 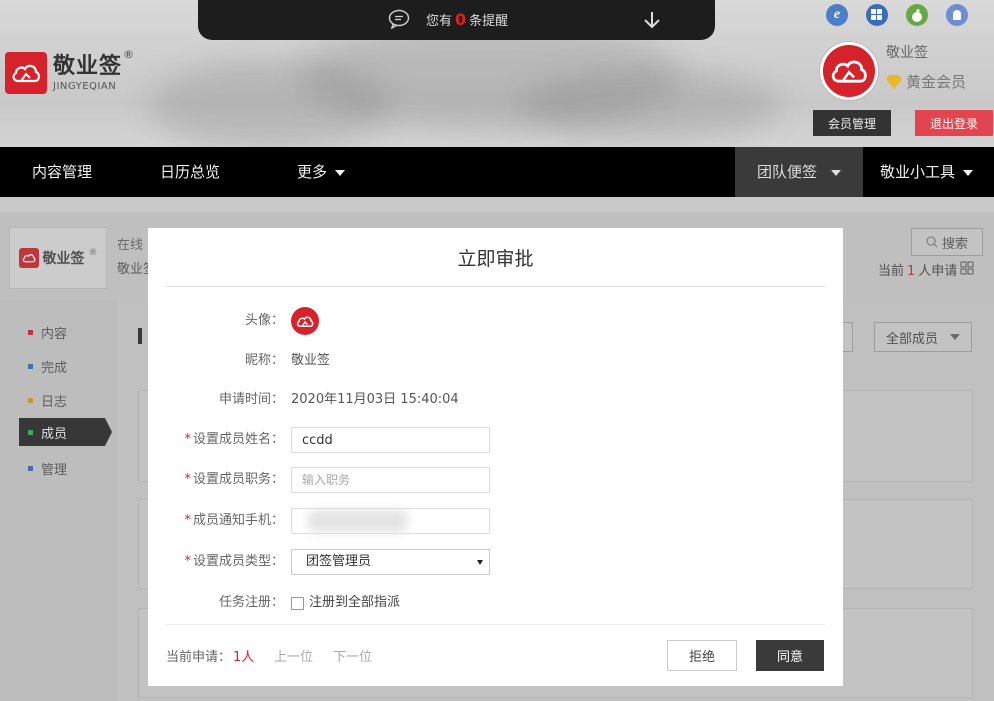 I want to click on nav-more-label: 更多, so click(x=312, y=172).